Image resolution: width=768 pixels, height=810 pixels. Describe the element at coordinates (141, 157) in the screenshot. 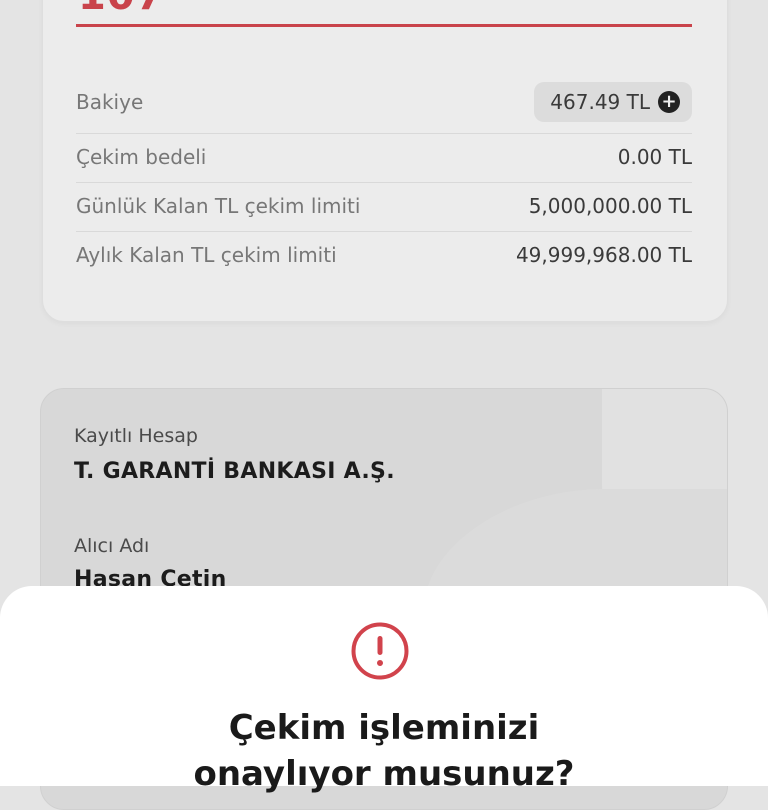

I see `fee-label: Çekim bedeli` at that location.